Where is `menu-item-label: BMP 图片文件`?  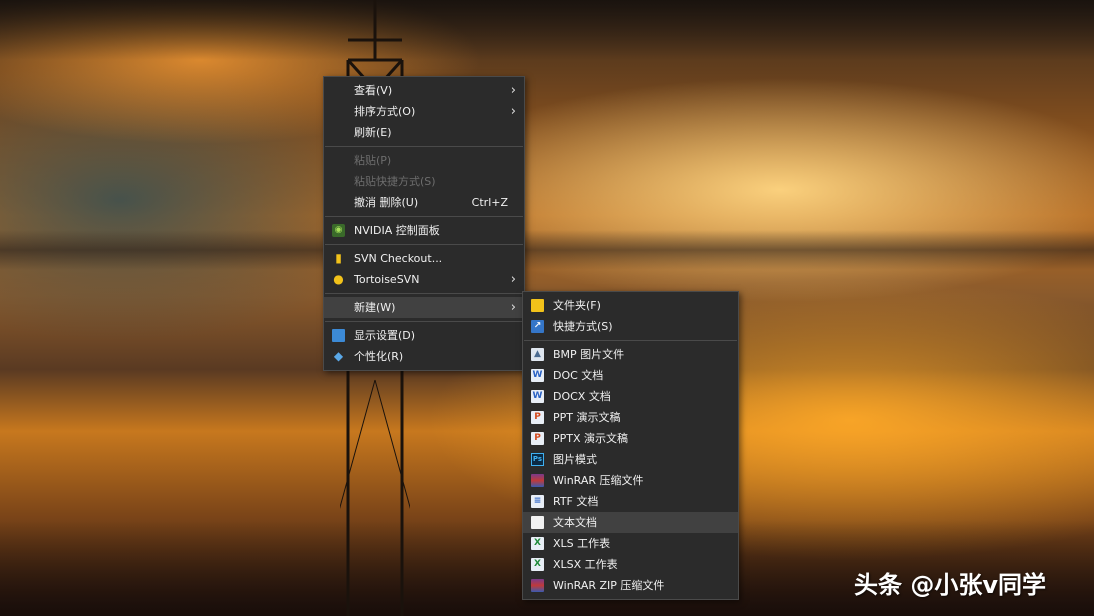
menu-item-label: BMP 图片文件 is located at coordinates (589, 354).